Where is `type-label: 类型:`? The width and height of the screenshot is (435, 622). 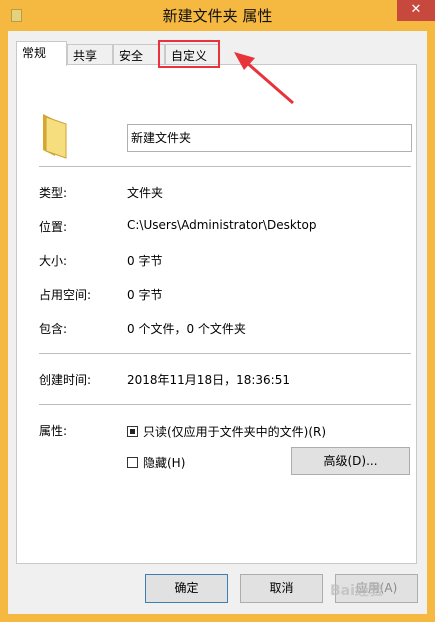
type-label: 类型: is located at coordinates (53, 193).